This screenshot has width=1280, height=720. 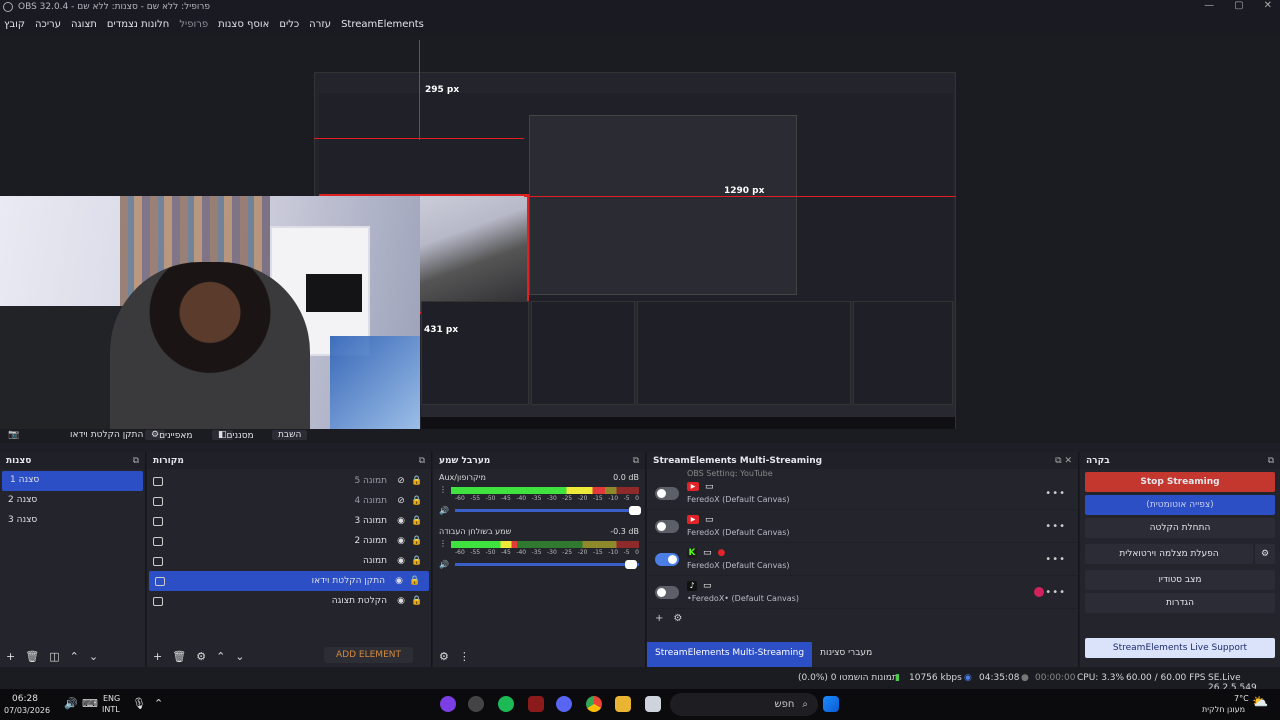 What do you see at coordinates (84, 24) in the screenshot?
I see `menu-view: תצוגה` at bounding box center [84, 24].